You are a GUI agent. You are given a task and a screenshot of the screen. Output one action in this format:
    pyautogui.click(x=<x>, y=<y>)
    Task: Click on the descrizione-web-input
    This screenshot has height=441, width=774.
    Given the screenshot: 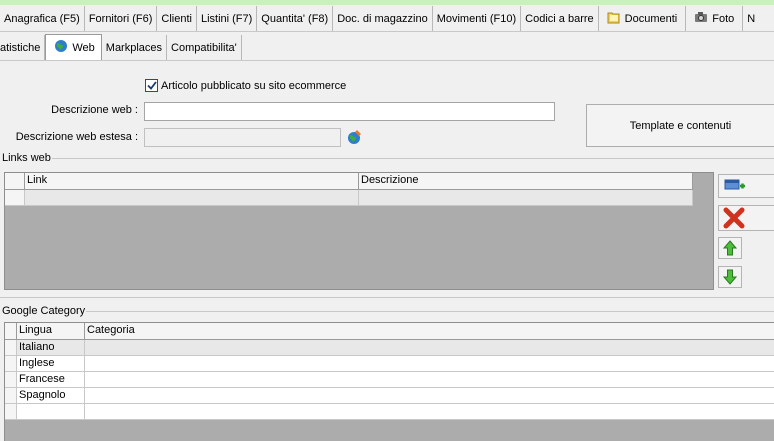 What is the action you would take?
    pyautogui.click(x=349, y=111)
    